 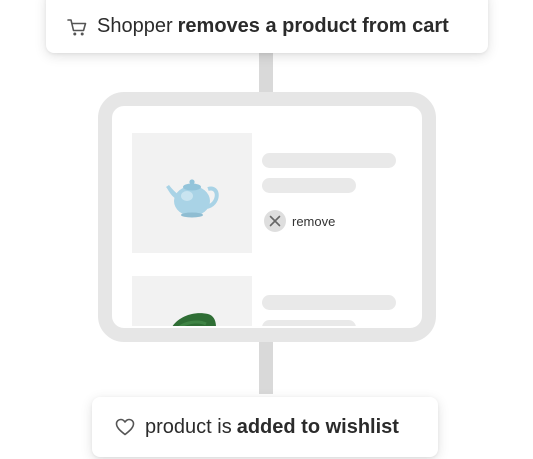 I want to click on remove-button, so click(x=275, y=221).